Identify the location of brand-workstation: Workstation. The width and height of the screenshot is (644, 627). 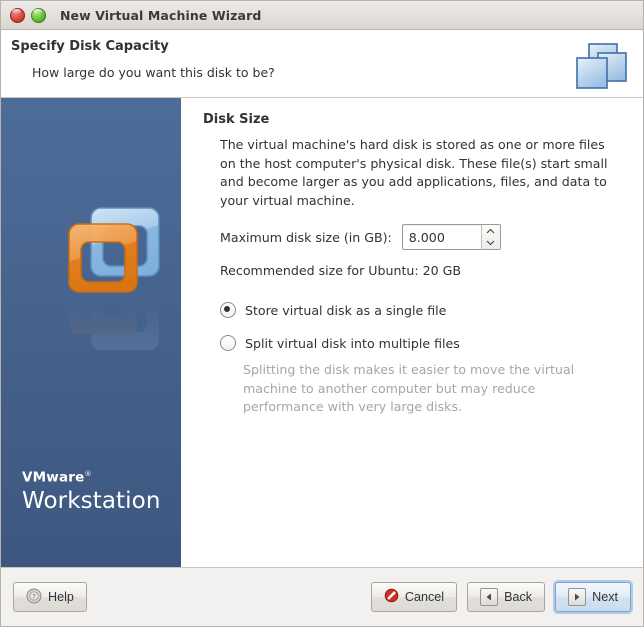
(91, 500).